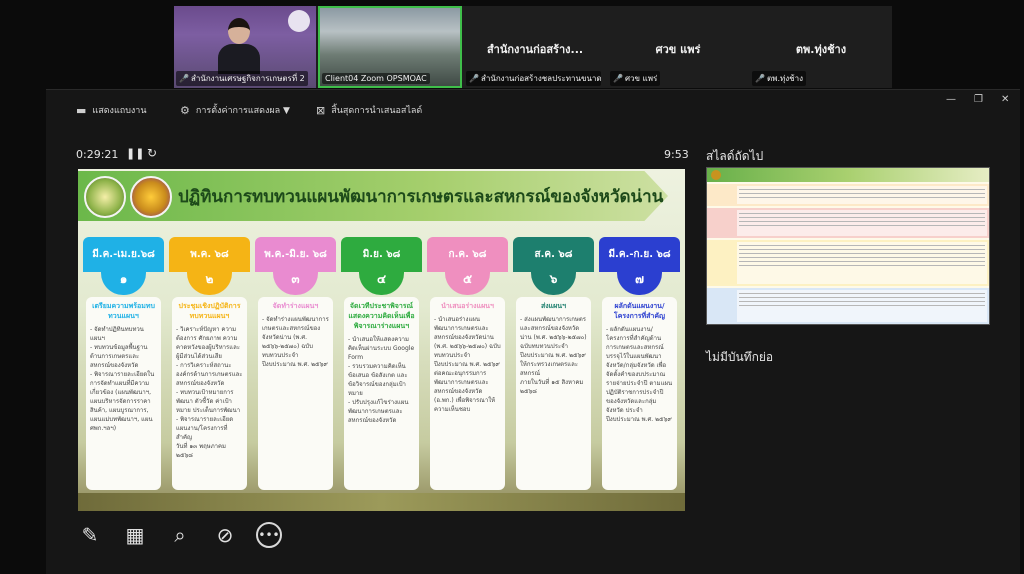 The width and height of the screenshot is (1024, 574). I want to click on slide-footer-band, so click(381, 502).